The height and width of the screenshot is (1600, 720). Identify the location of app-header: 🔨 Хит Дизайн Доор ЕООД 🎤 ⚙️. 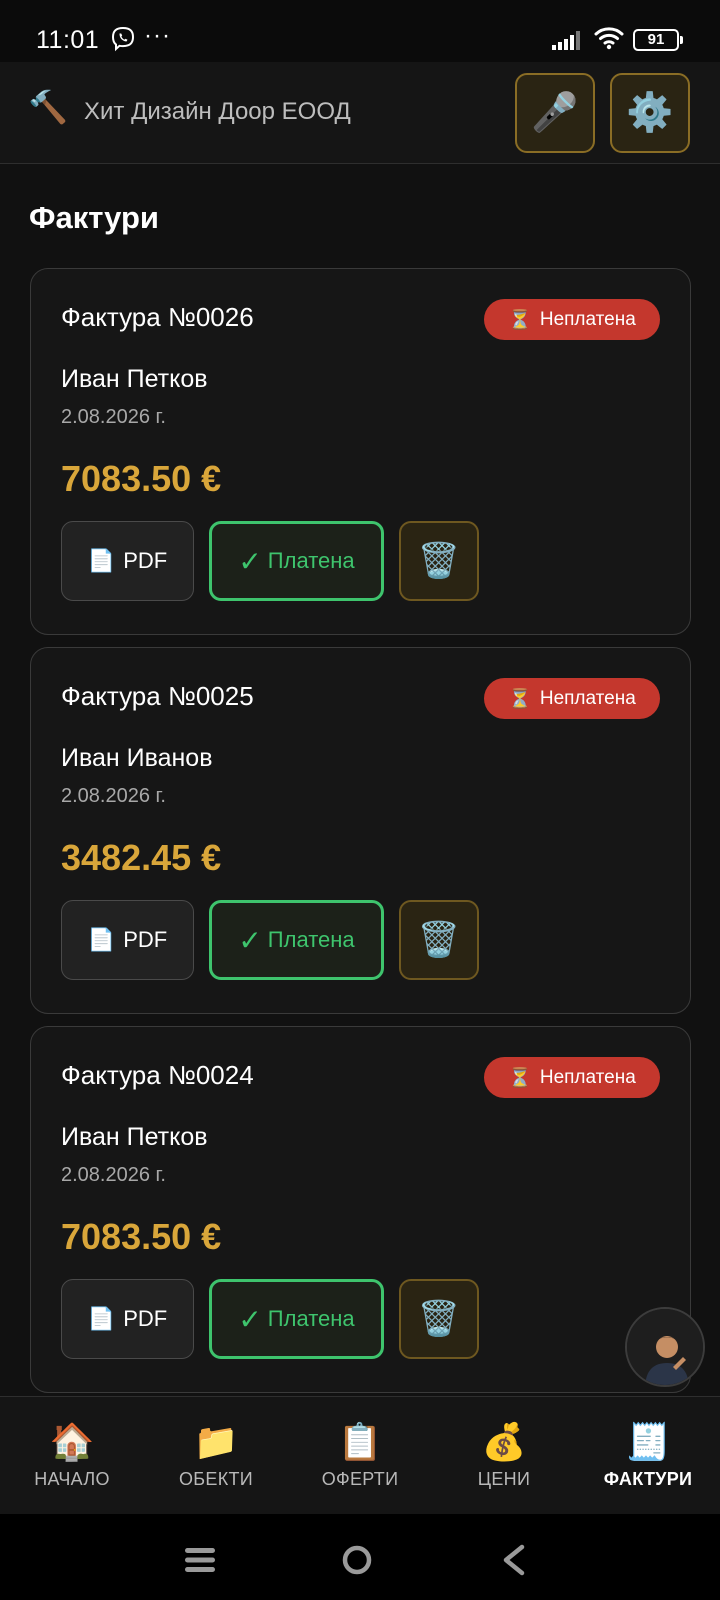
(360, 113).